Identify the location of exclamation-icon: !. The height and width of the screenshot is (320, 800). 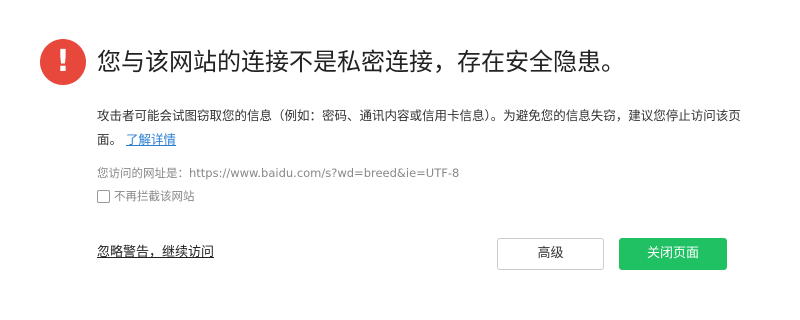
(63, 62).